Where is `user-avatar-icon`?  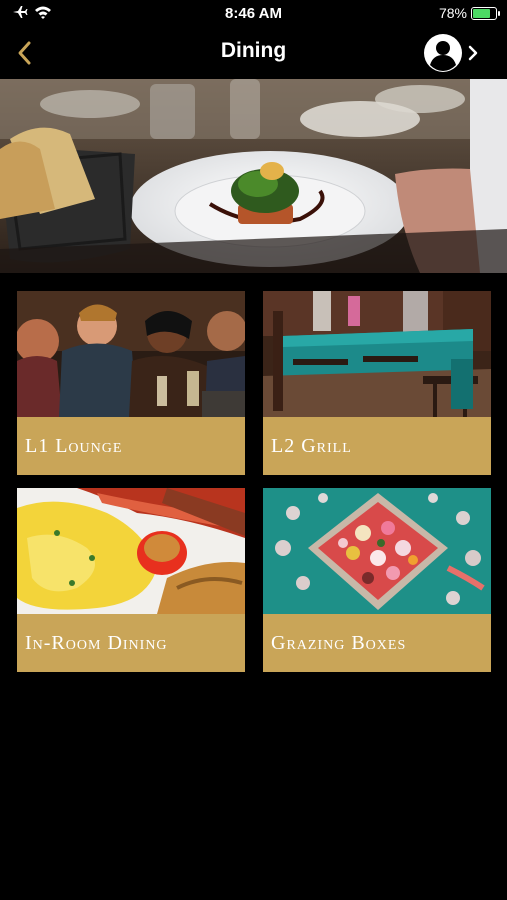
user-avatar-icon is located at coordinates (443, 53).